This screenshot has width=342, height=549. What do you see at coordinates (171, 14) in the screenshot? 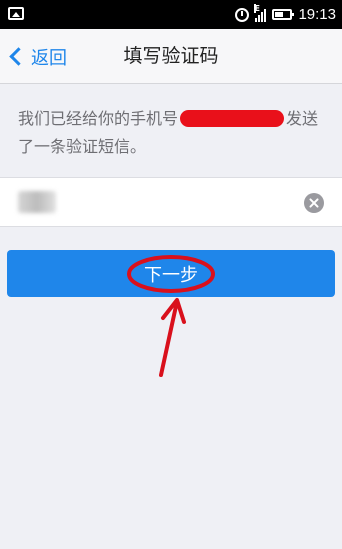
I see `status-bar: E 19:13` at bounding box center [171, 14].